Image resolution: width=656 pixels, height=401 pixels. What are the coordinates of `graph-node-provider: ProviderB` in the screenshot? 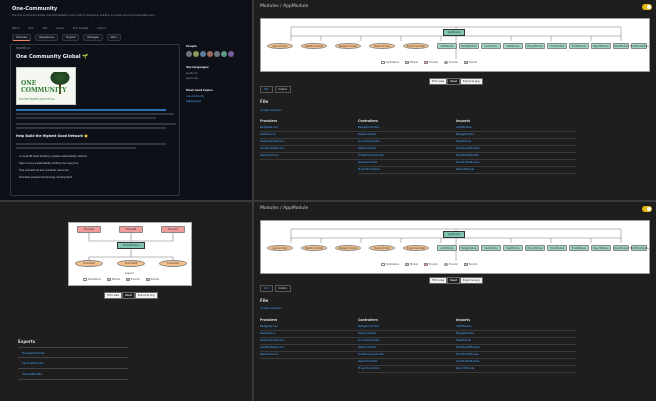 It's located at (131, 229).